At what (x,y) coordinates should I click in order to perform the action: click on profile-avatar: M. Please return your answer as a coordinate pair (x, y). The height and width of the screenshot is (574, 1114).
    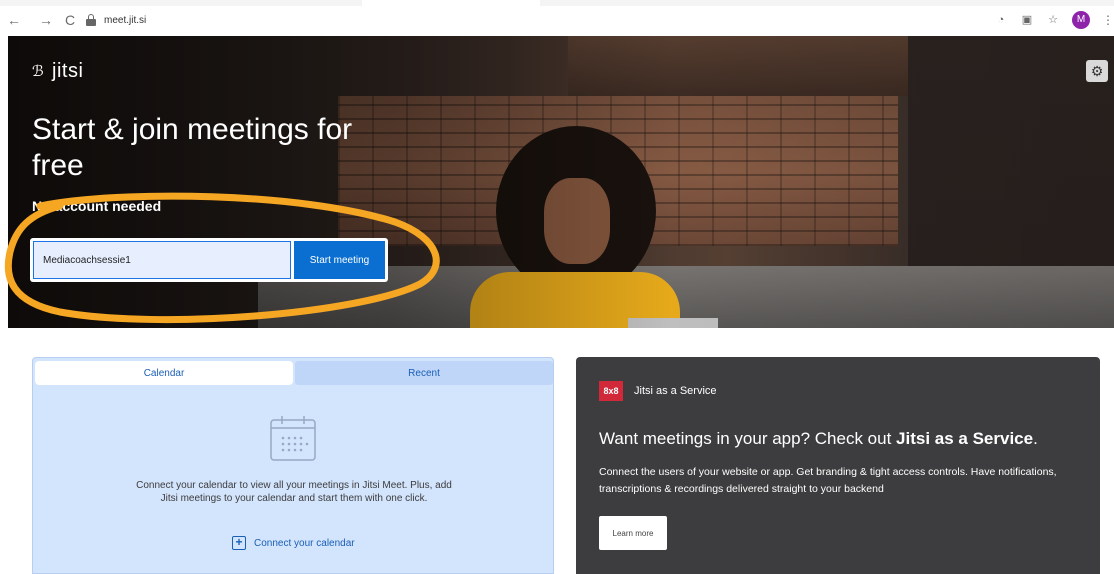
    Looking at the image, I should click on (1081, 20).